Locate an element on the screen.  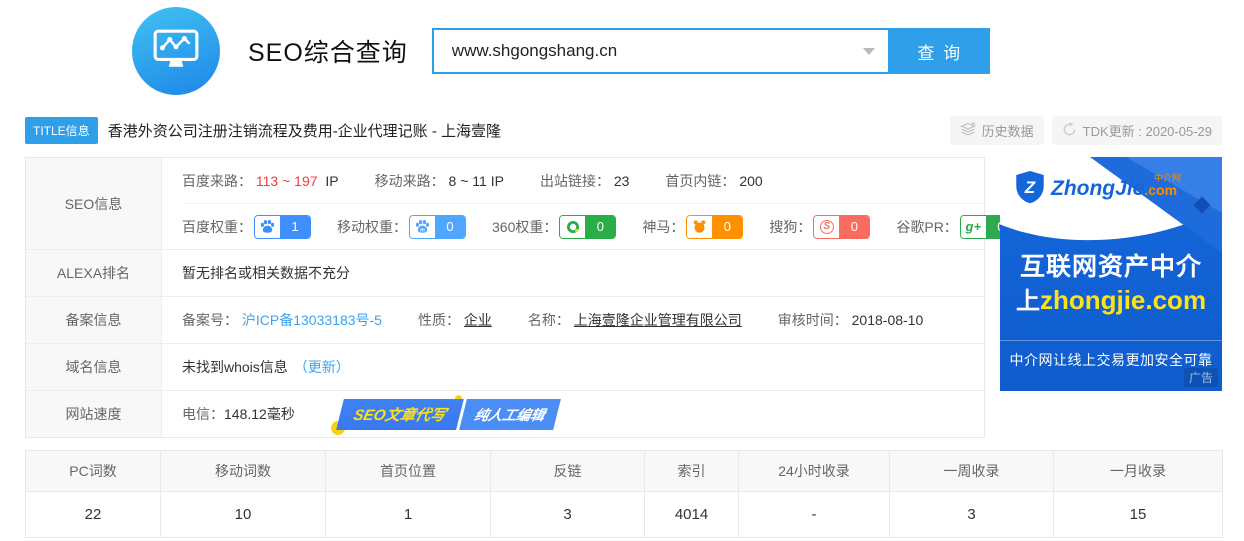
weight-360-stat: 360权重： 0 is located at coordinates (554, 226).